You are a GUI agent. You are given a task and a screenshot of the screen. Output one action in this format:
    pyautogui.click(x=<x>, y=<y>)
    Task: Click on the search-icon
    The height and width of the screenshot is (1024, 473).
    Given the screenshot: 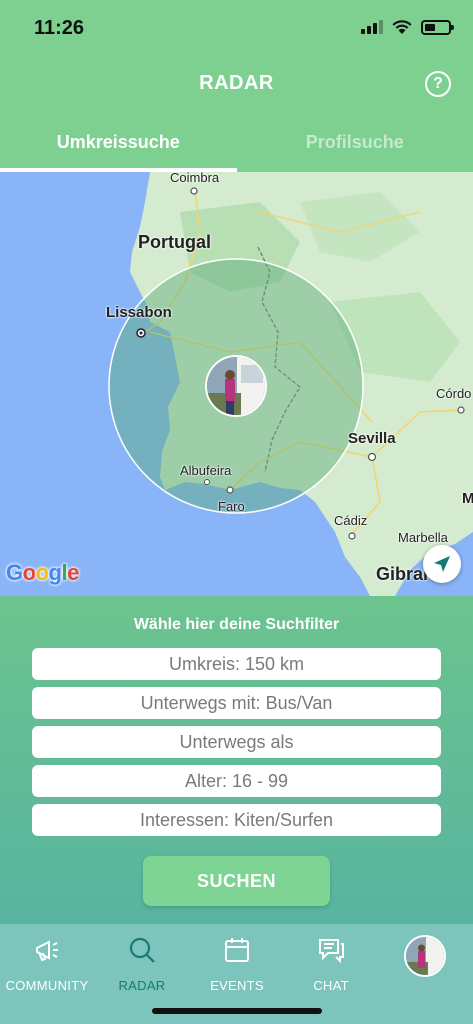 What is the action you would take?
    pyautogui.click(x=142, y=950)
    